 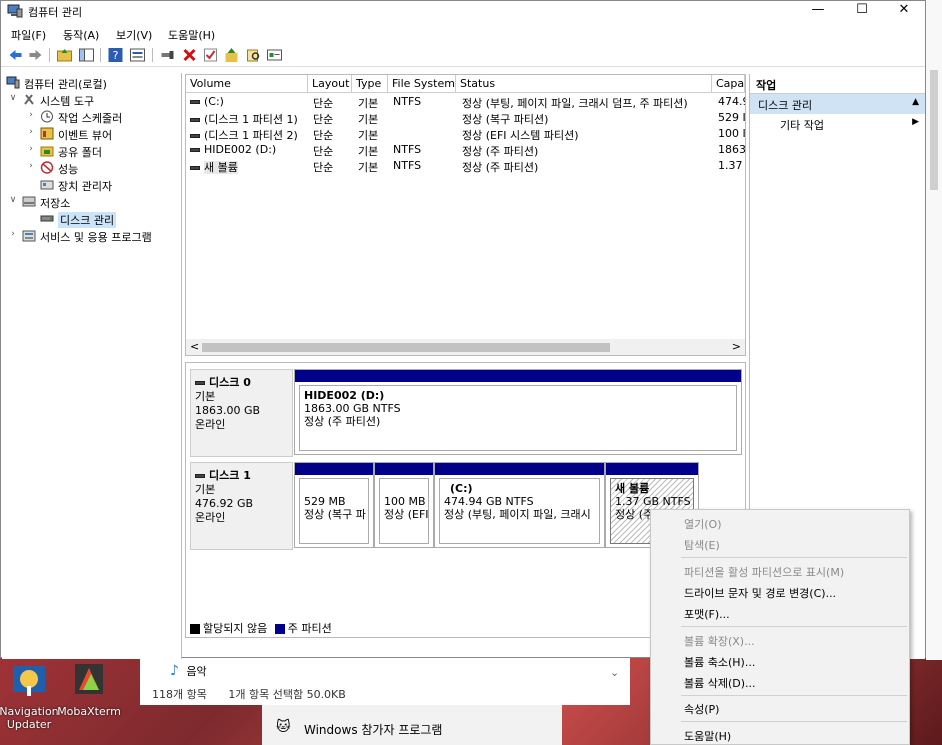 I want to click on performance-icon, so click(x=47, y=167).